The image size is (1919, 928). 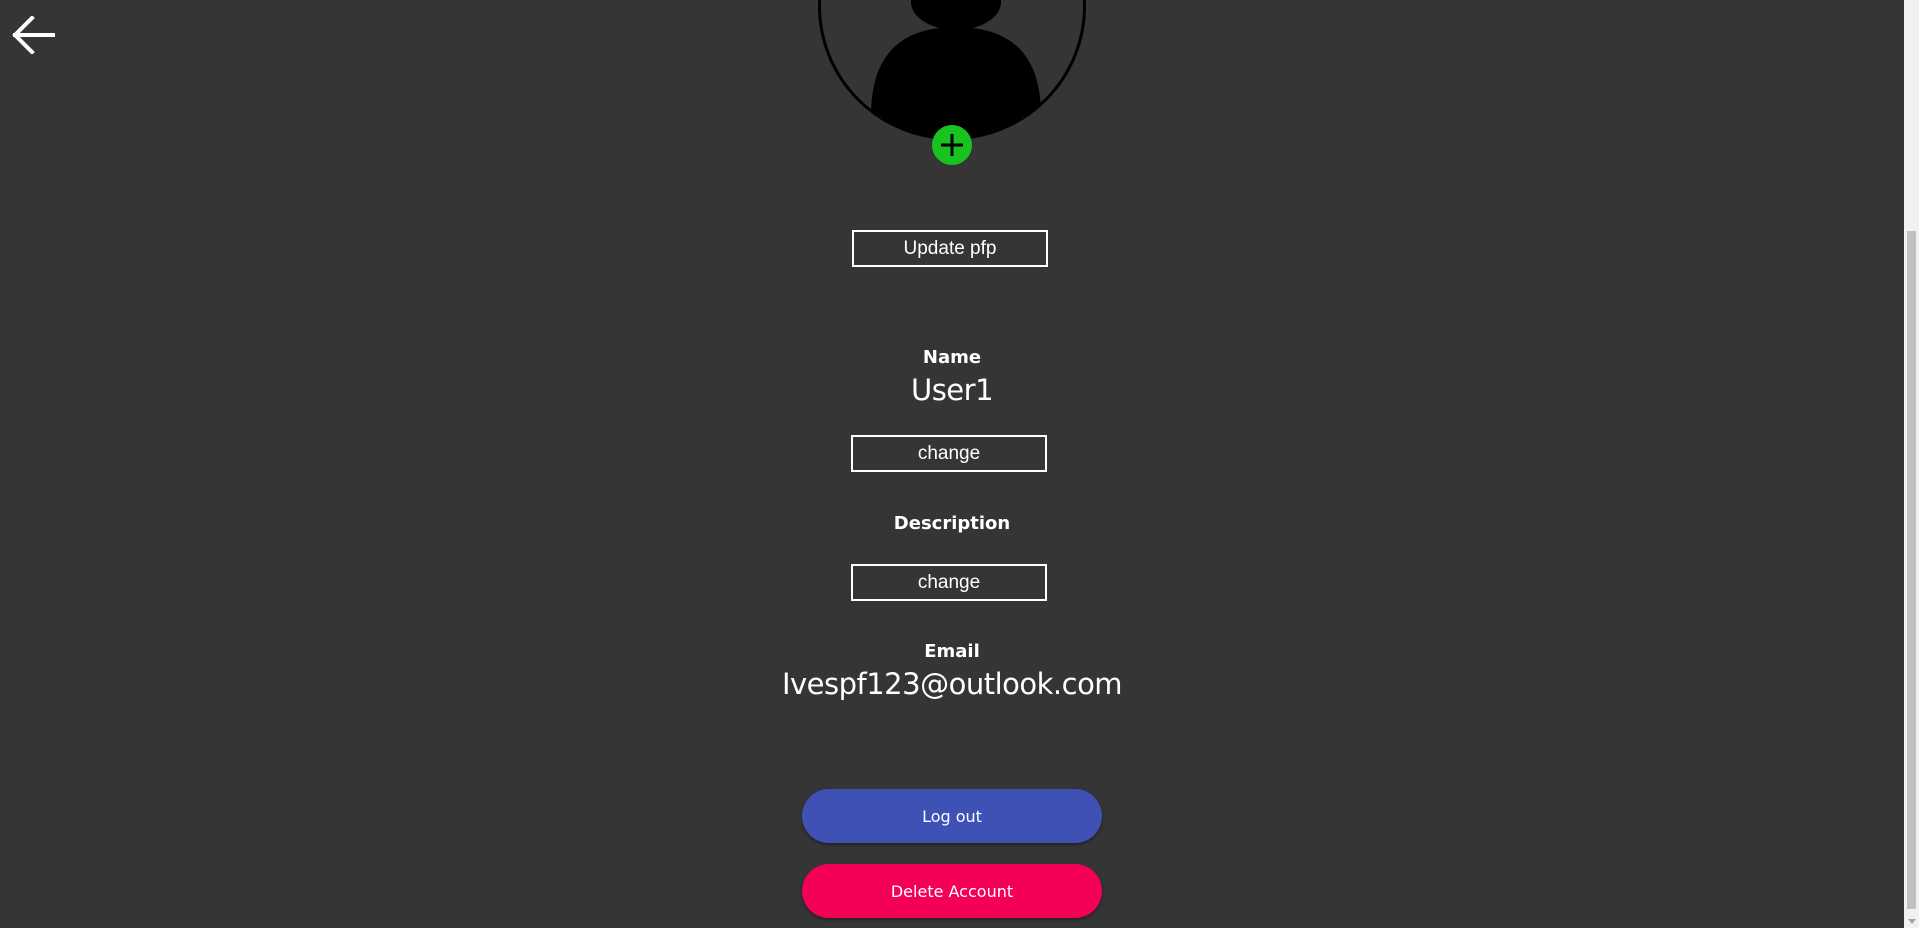 What do you see at coordinates (952, 684) in the screenshot?
I see `email-value: Ivespf123@outlook.com` at bounding box center [952, 684].